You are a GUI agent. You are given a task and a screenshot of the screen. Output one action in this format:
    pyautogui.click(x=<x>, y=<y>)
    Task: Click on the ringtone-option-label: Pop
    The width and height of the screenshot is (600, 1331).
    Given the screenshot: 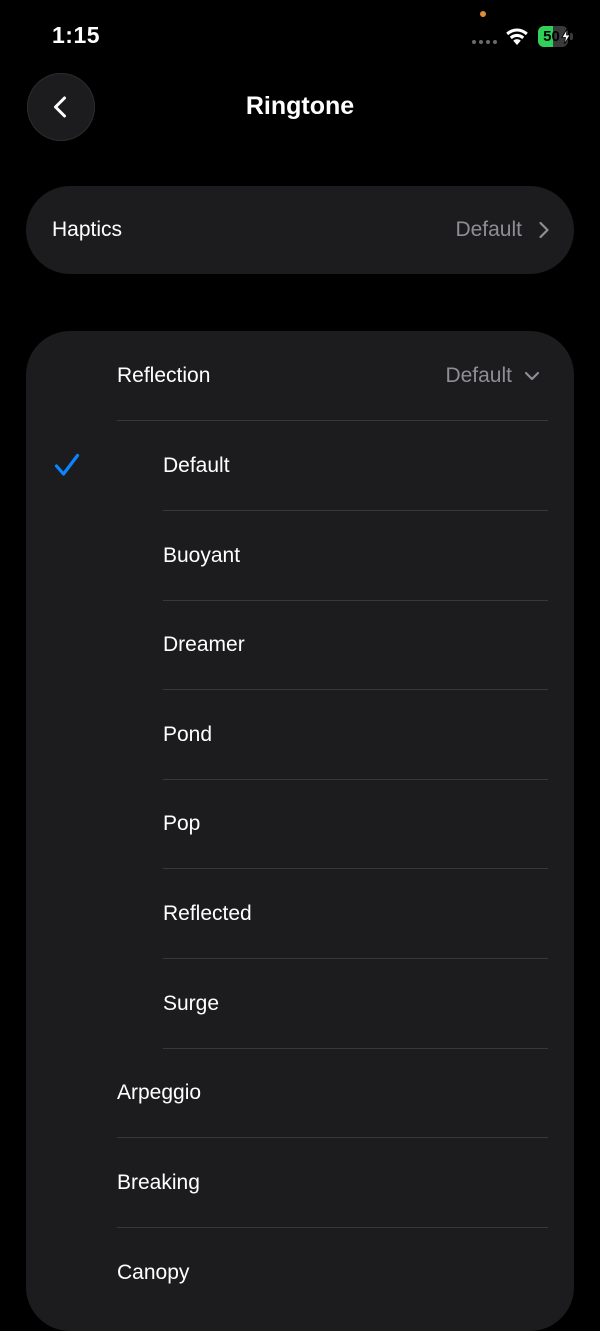 What is the action you would take?
    pyautogui.click(x=182, y=823)
    